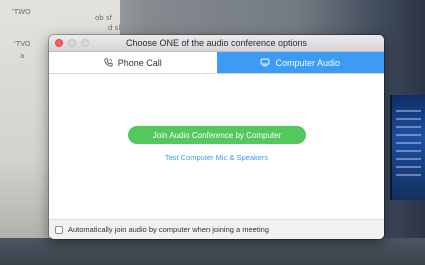 This screenshot has width=425, height=265. I want to click on tab-phone-call-label: Phone Call, so click(139, 62).